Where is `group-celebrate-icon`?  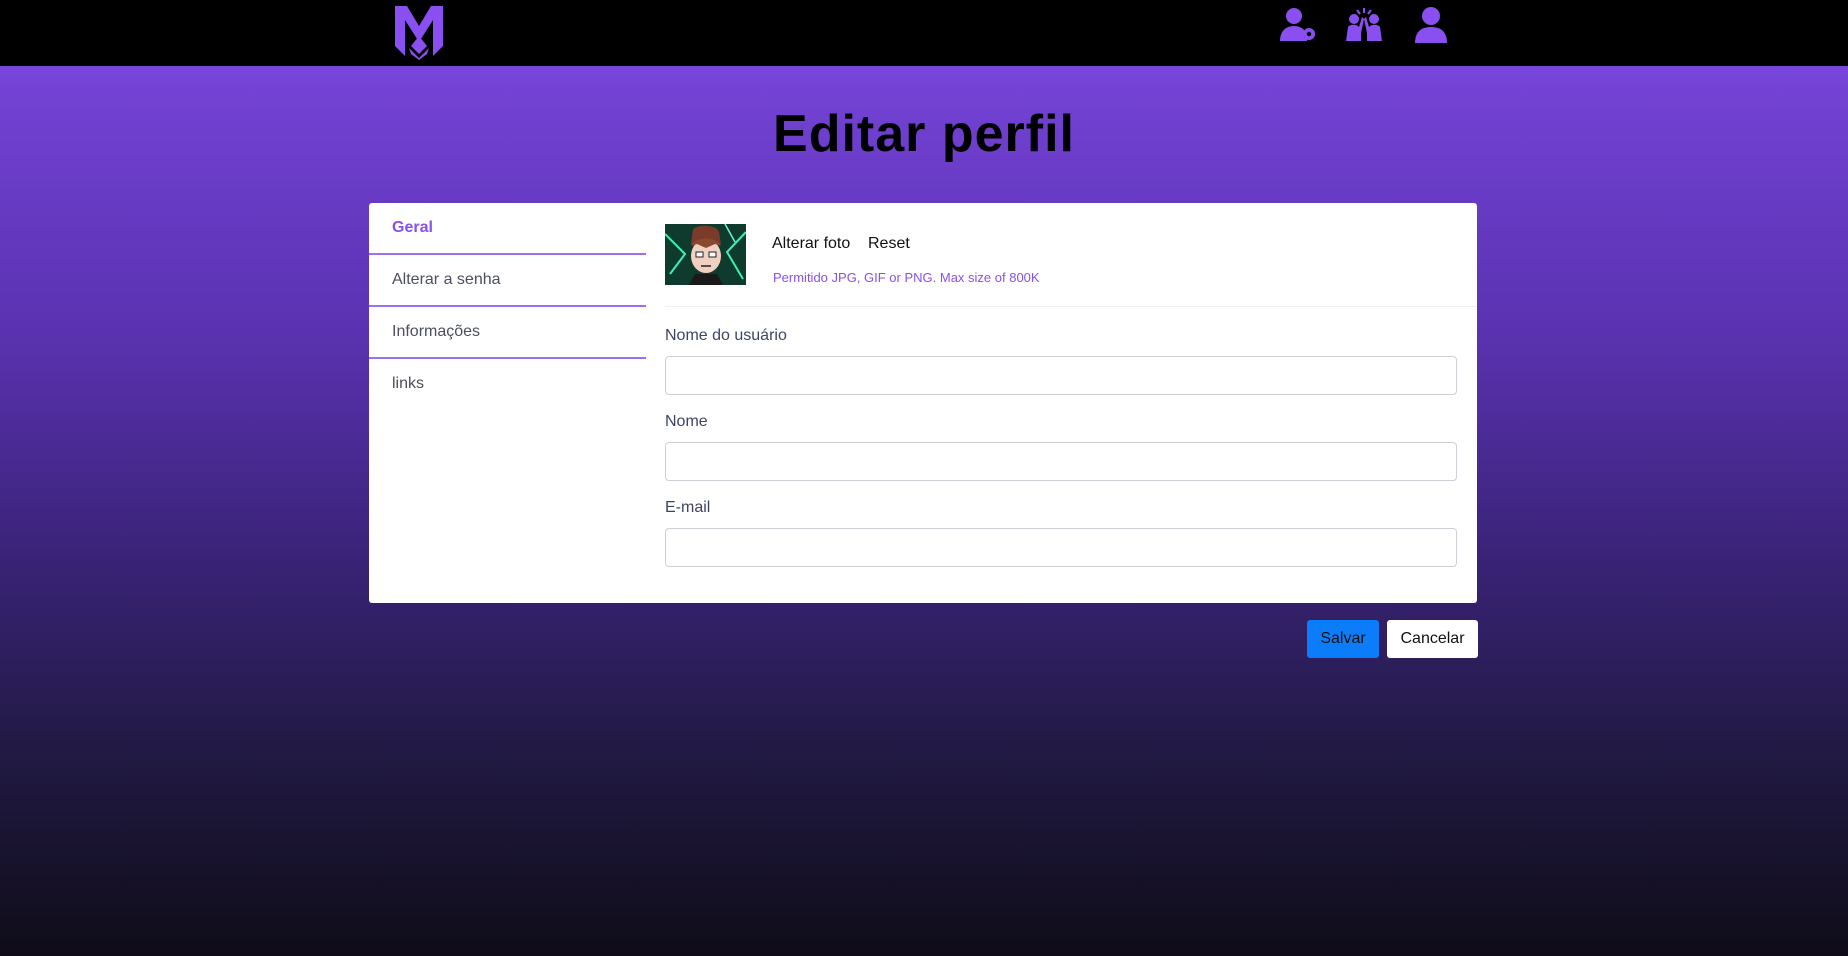
group-celebrate-icon is located at coordinates (1364, 25).